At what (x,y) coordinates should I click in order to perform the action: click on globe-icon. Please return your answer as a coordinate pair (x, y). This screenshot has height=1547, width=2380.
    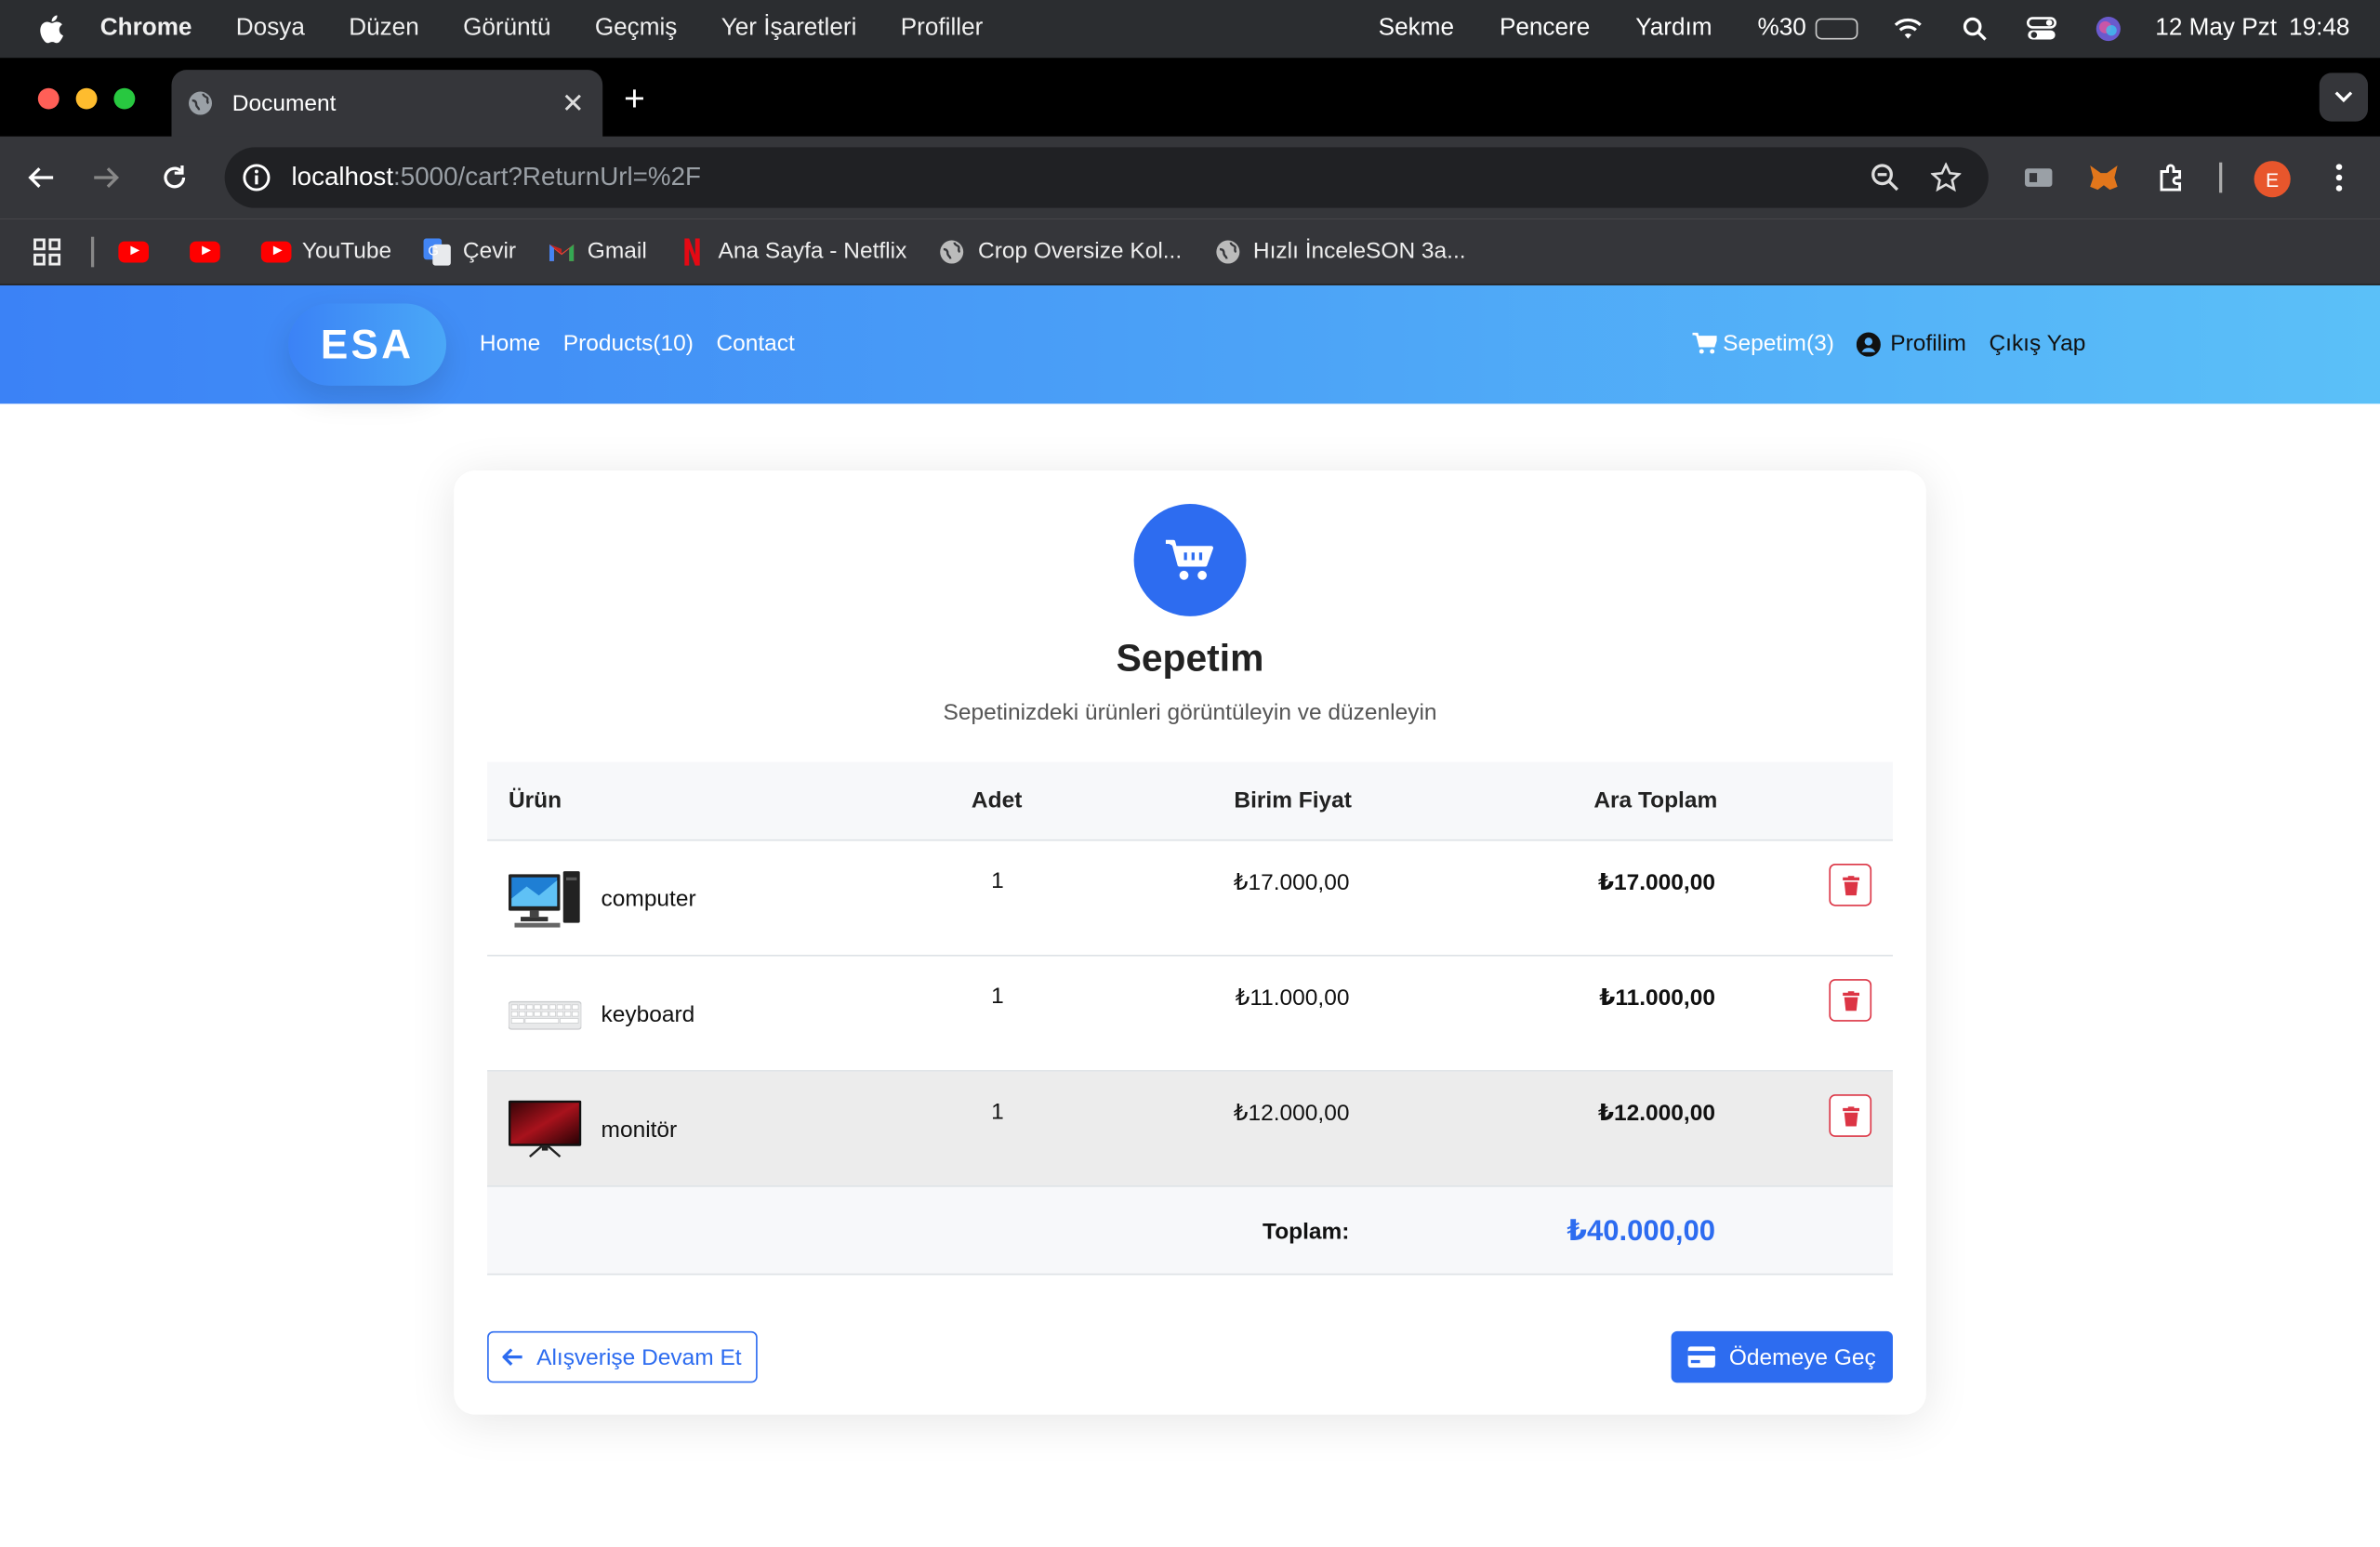
    Looking at the image, I should click on (201, 103).